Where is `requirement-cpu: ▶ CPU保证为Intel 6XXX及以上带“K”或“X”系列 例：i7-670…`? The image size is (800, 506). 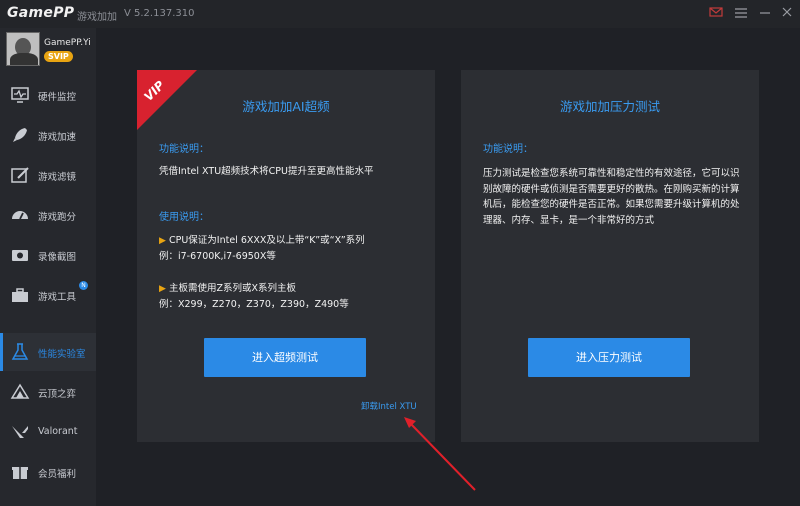
requirement-cpu: ▶ CPU保证为Intel 6XXX及以上带“K”或“X”系列 例：i7-670… is located at coordinates (262, 248).